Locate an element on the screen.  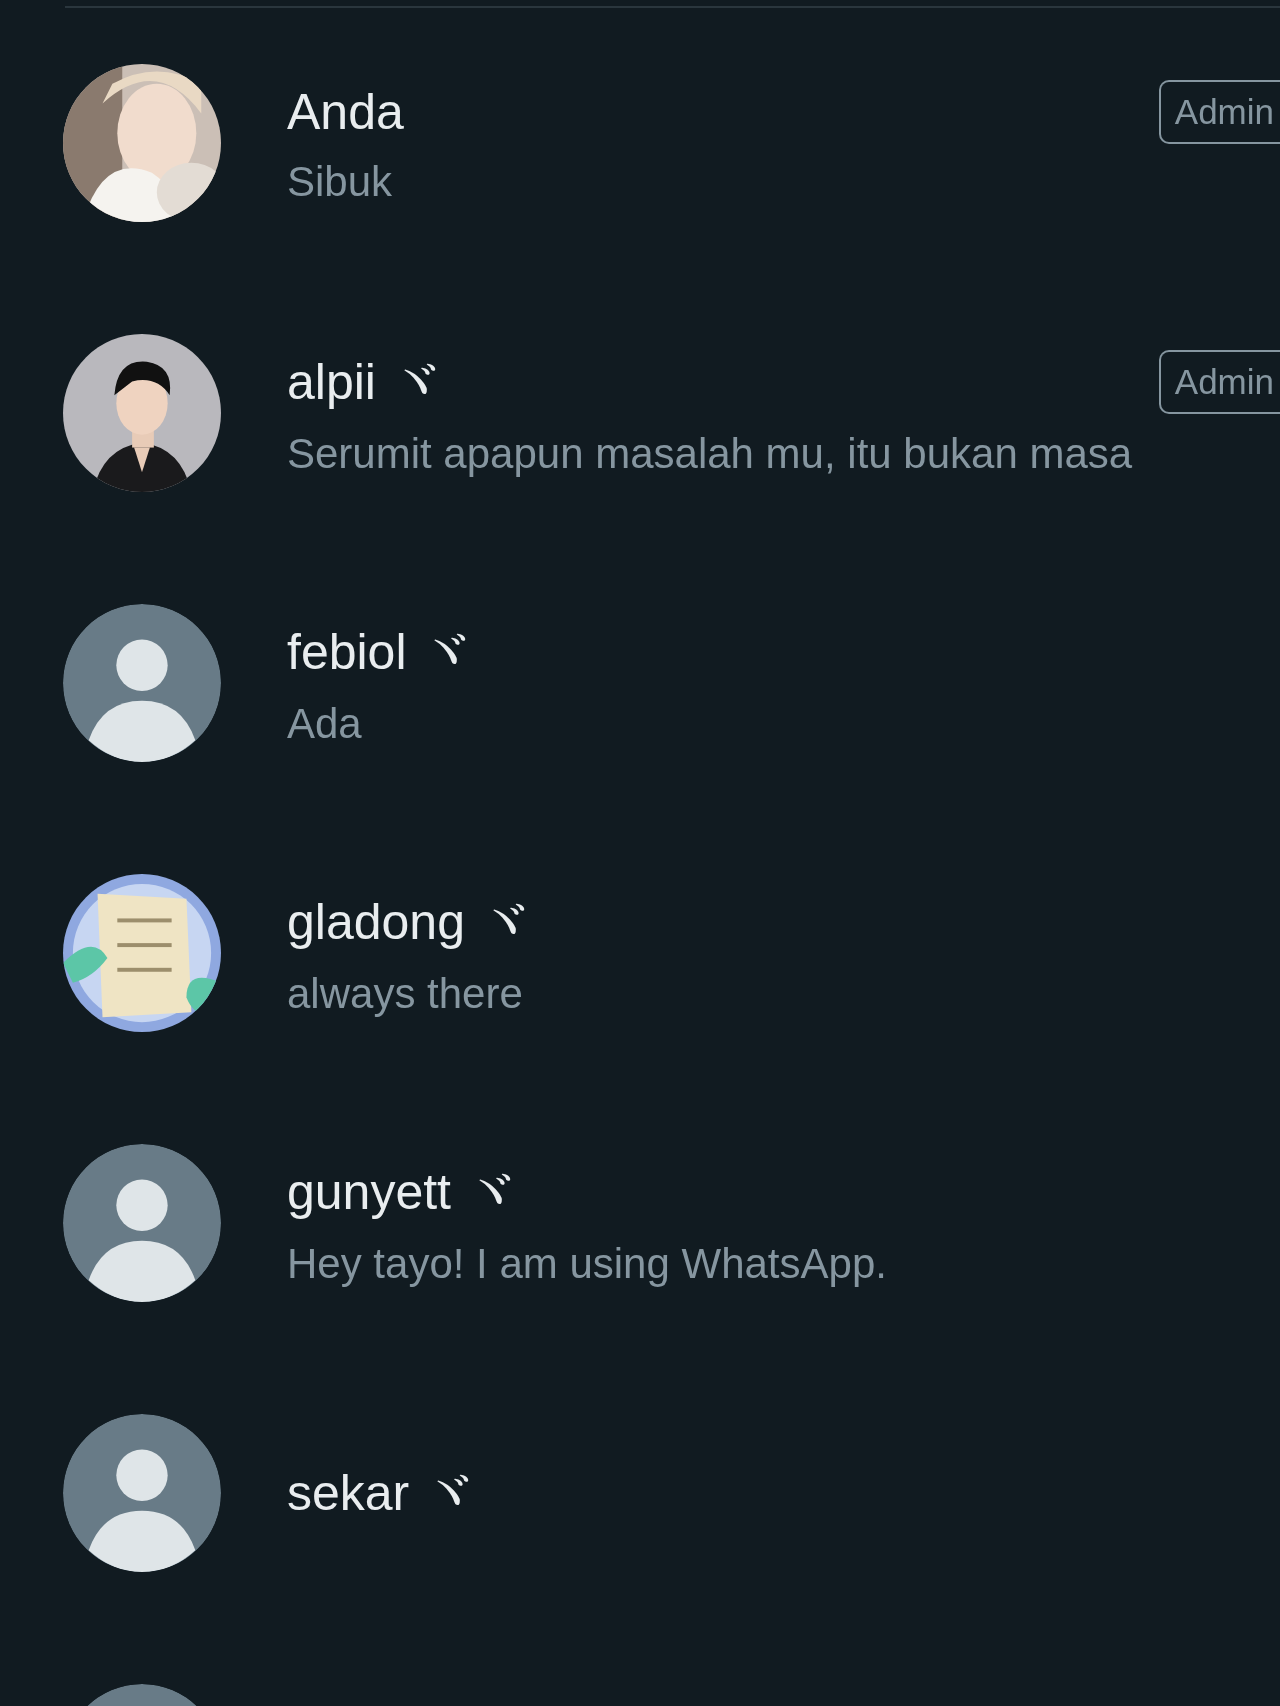
member-status: always there is located at coordinates (405, 993).